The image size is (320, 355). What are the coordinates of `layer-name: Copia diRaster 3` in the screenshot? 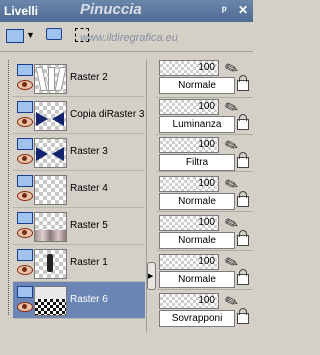 It's located at (107, 114).